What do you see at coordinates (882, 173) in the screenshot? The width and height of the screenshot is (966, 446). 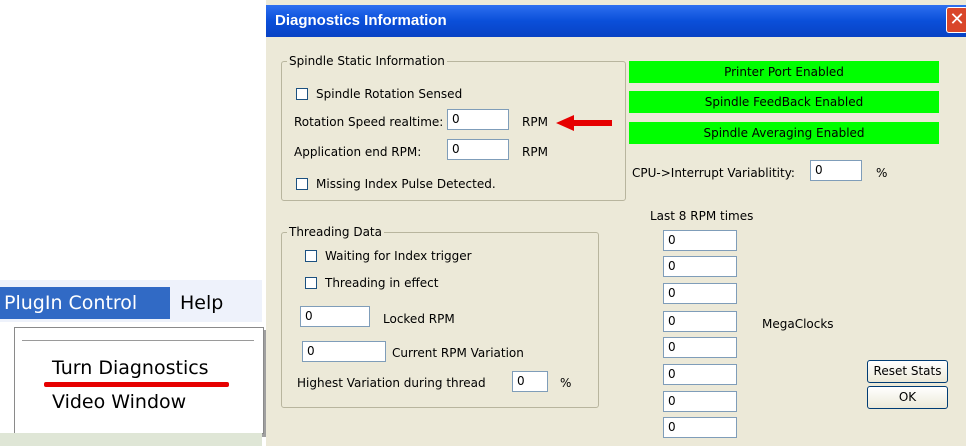 I see `cpu-interrupt-unit: %` at bounding box center [882, 173].